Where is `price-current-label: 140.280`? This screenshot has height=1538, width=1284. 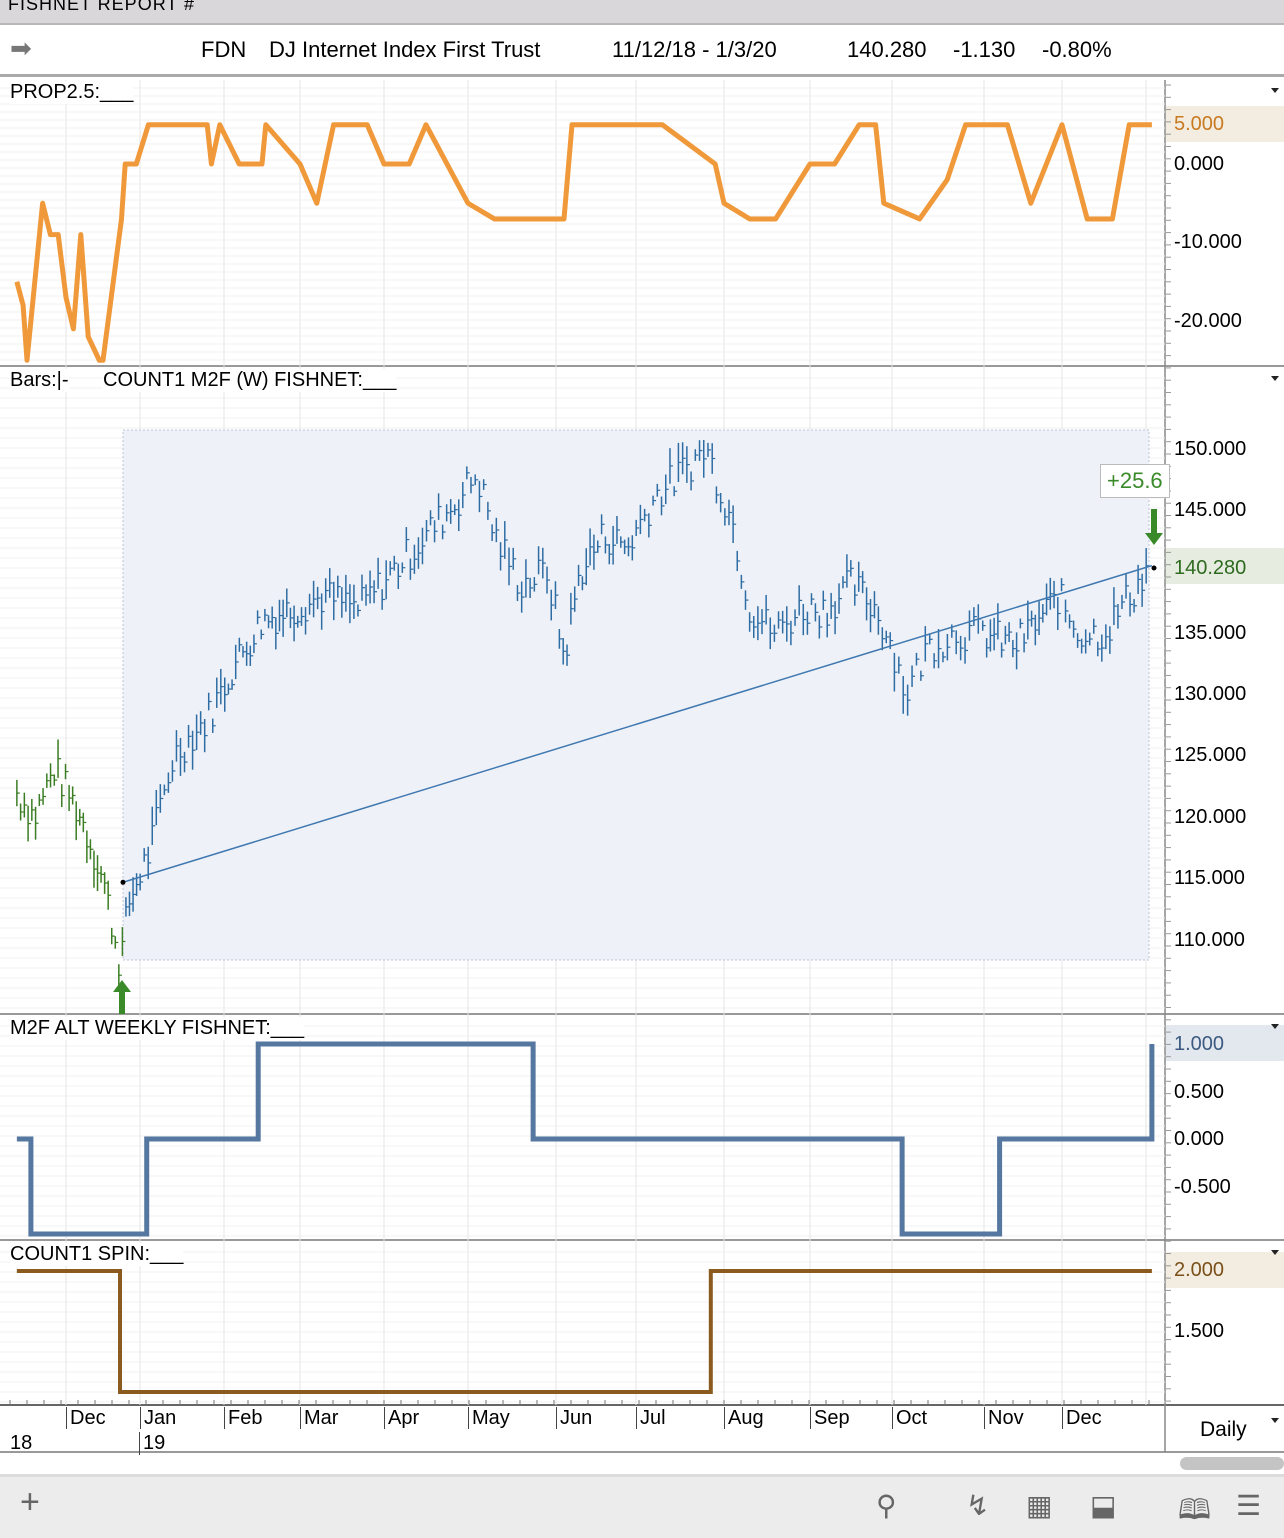 price-current-label: 140.280 is located at coordinates (1210, 568).